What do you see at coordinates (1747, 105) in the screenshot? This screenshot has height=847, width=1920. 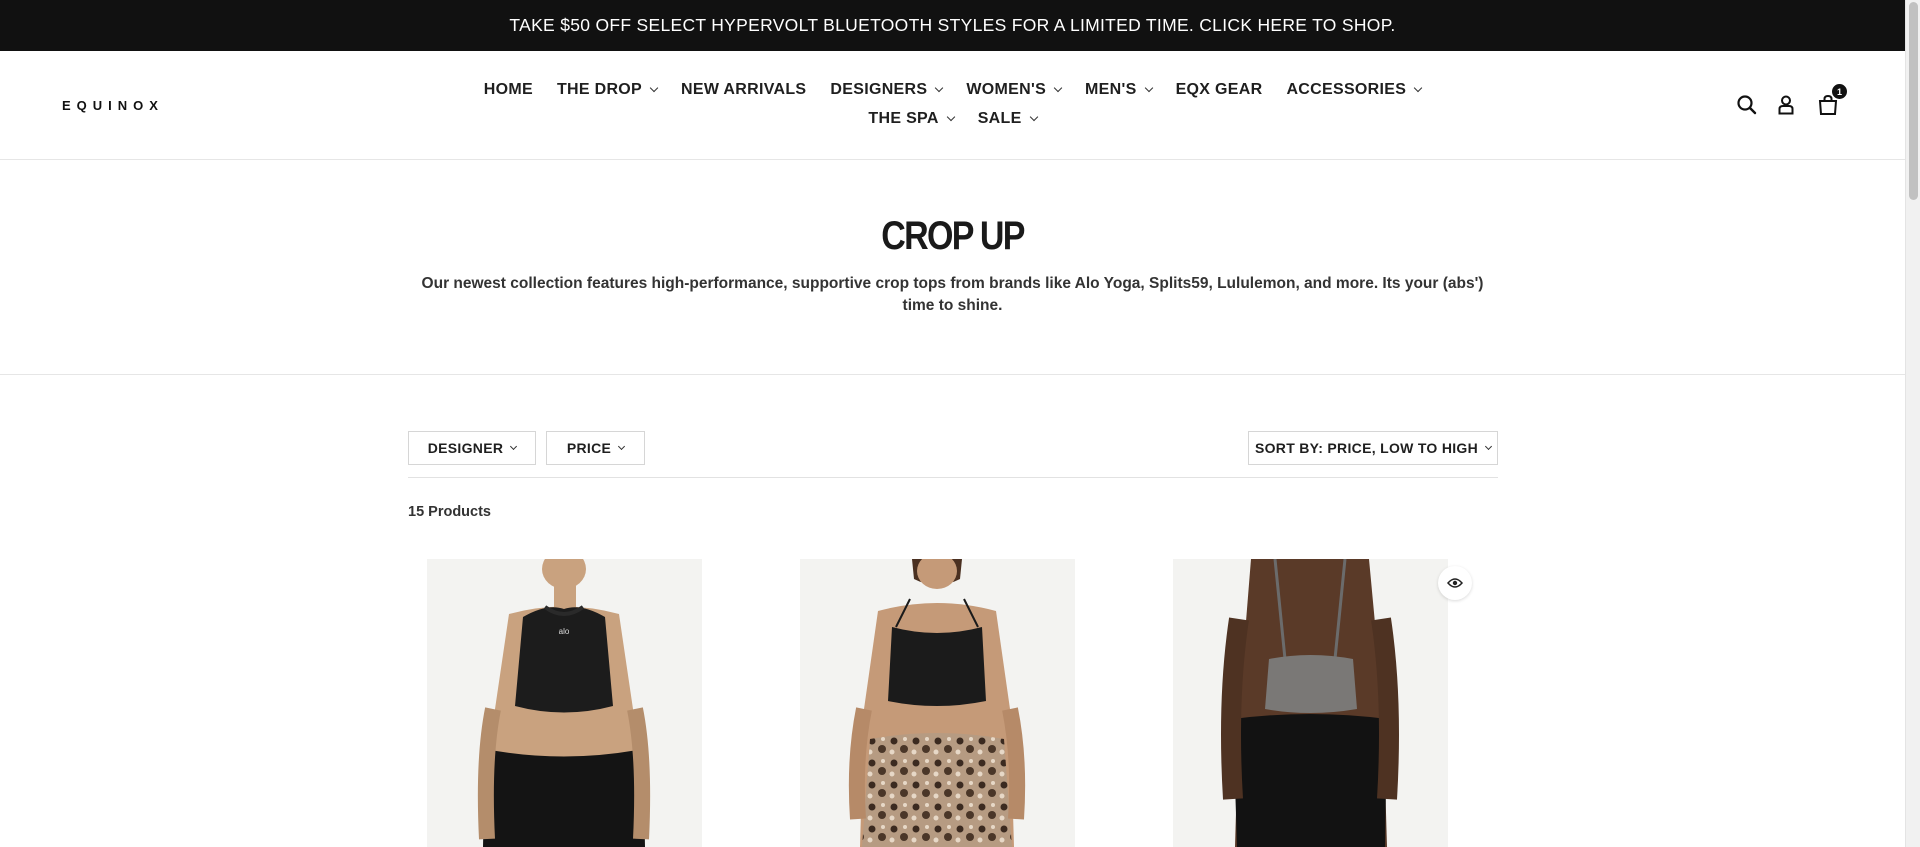 I see `search-icon` at bounding box center [1747, 105].